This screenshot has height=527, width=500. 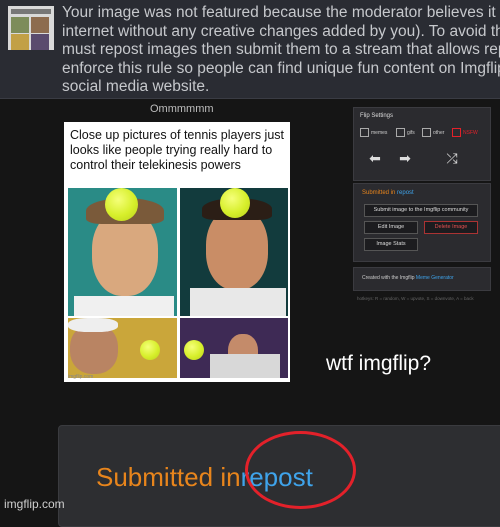 What do you see at coordinates (155, 477) in the screenshot?
I see `zoomed-submitted-word: Submitted` at bounding box center [155, 477].